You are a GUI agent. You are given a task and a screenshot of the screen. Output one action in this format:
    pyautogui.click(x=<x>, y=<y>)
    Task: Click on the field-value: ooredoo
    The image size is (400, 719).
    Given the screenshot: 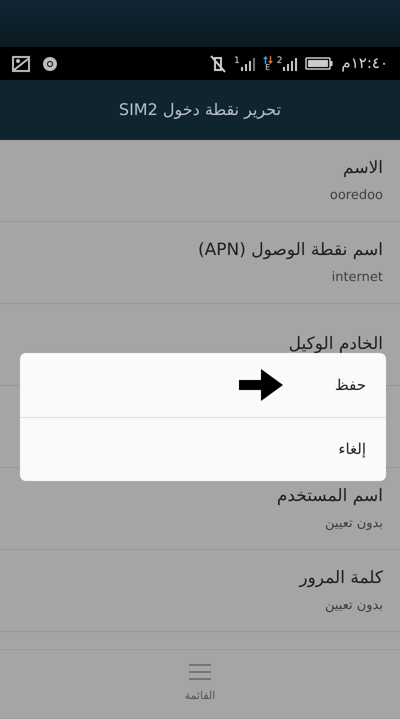 What is the action you would take?
    pyautogui.click(x=356, y=195)
    